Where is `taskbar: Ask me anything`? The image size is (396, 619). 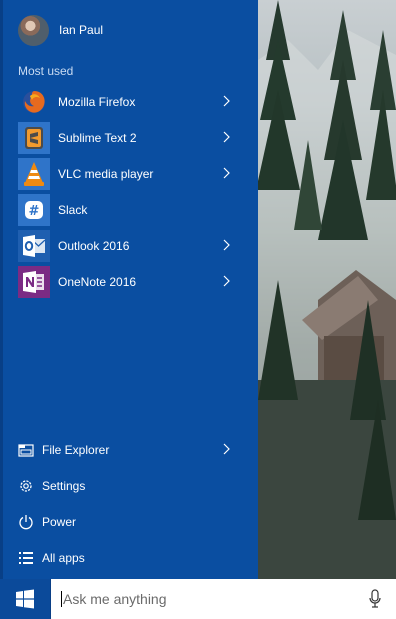
taskbar: Ask me anything is located at coordinates (198, 599).